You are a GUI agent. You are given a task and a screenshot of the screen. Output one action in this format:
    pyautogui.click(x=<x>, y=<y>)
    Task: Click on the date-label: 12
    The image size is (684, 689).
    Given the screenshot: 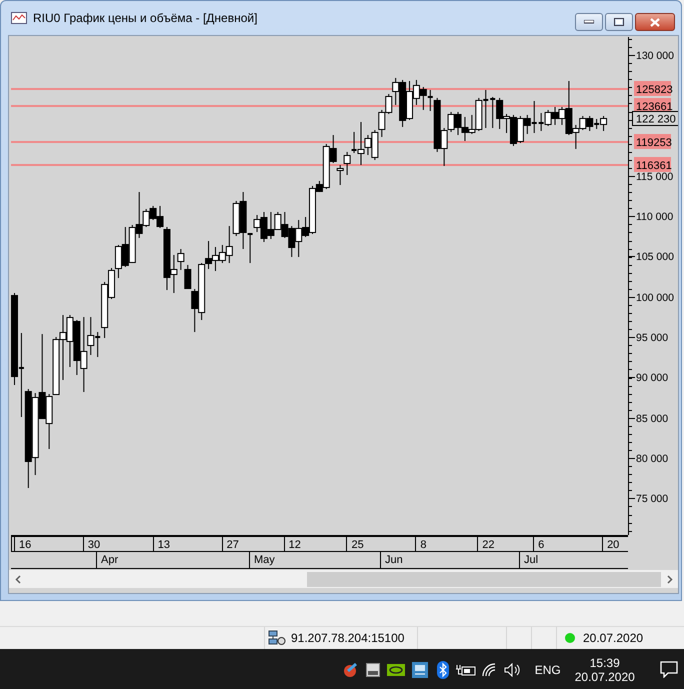 What is the action you would take?
    pyautogui.click(x=315, y=544)
    